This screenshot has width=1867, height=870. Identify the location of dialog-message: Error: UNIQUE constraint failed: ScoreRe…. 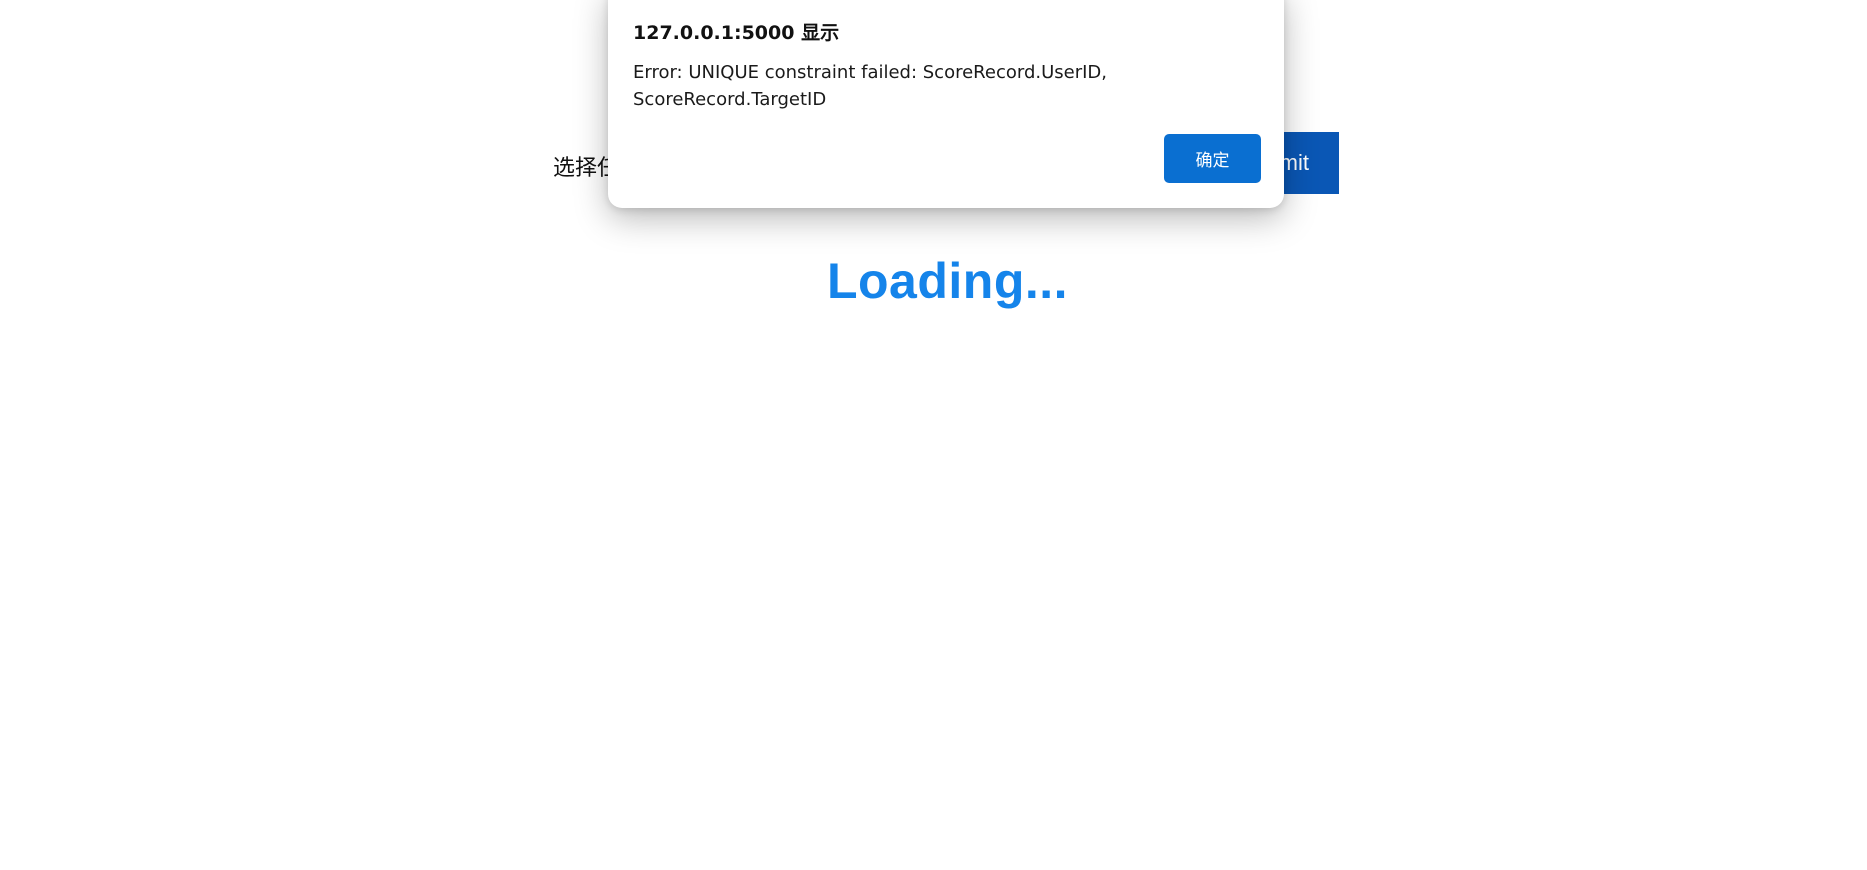
(903, 86).